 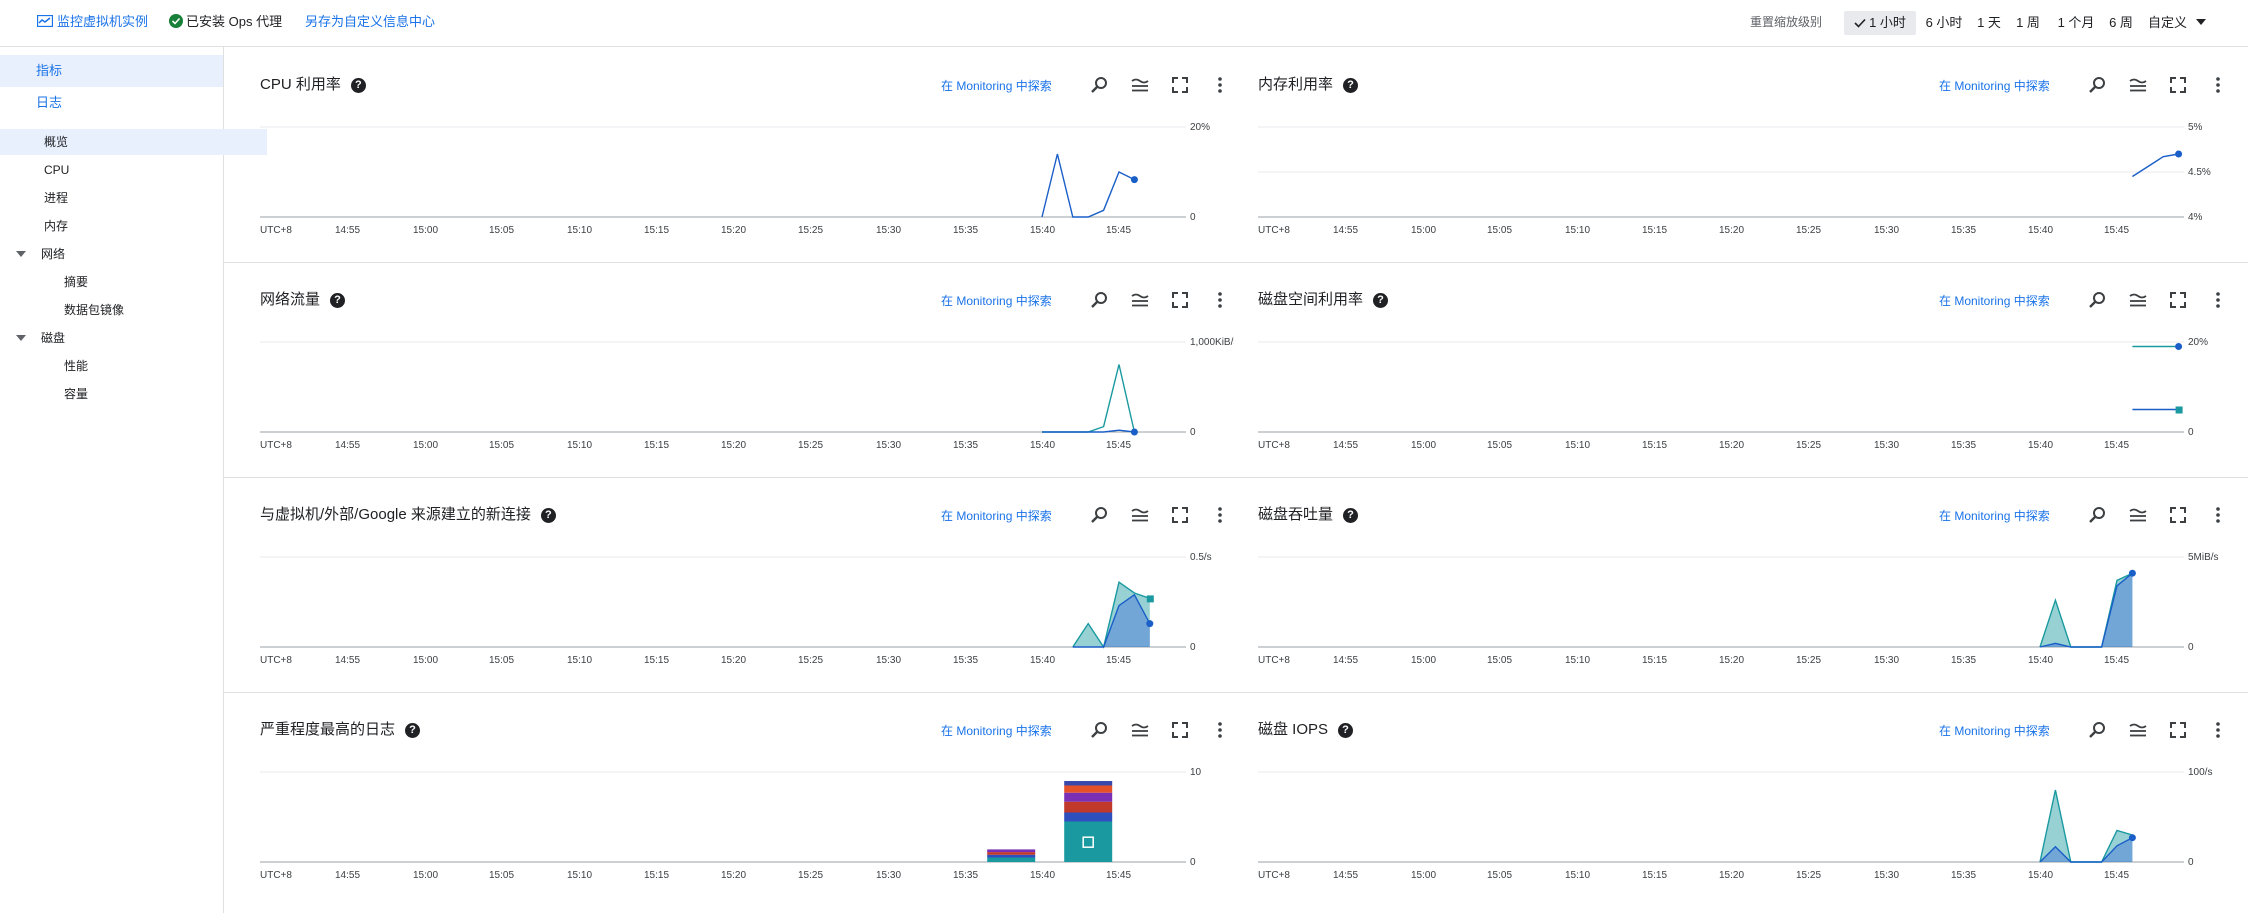 What do you see at coordinates (2168, 22) in the screenshot?
I see `range-custom-label: 自定义` at bounding box center [2168, 22].